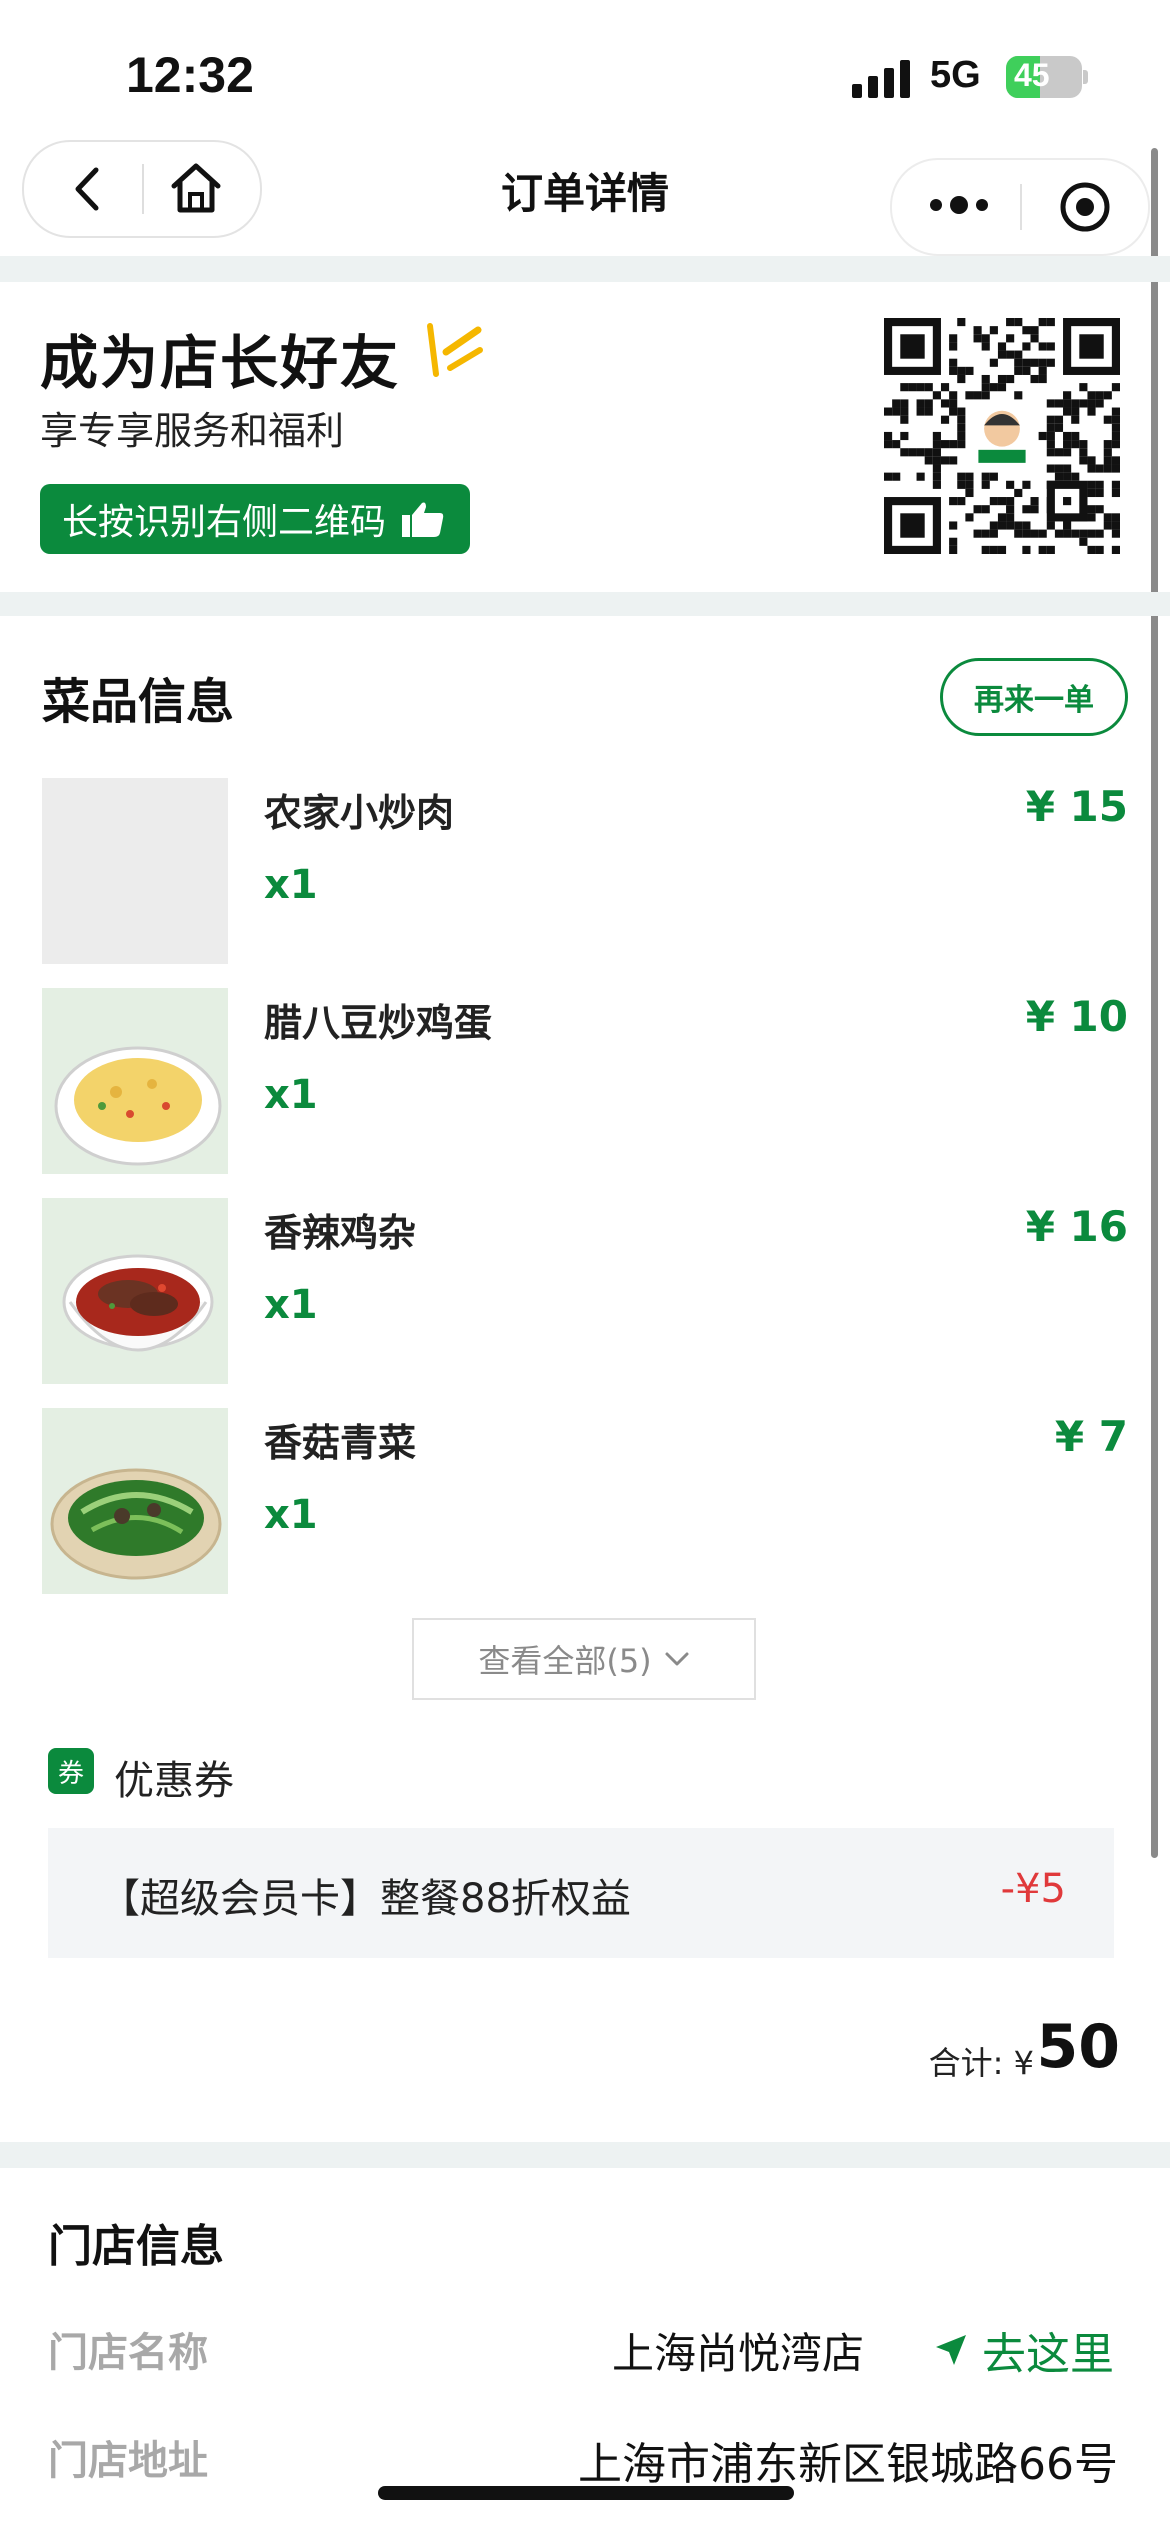 The height and width of the screenshot is (2532, 1170). Describe the element at coordinates (423, 519) in the screenshot. I see `pointing-hand-icon` at that location.